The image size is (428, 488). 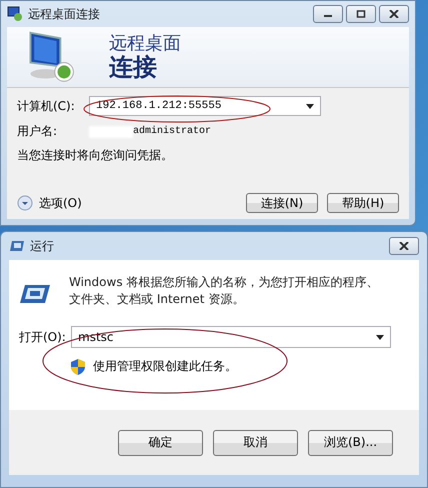 What do you see at coordinates (42, 246) in the screenshot?
I see `window-title: 运行` at bounding box center [42, 246].